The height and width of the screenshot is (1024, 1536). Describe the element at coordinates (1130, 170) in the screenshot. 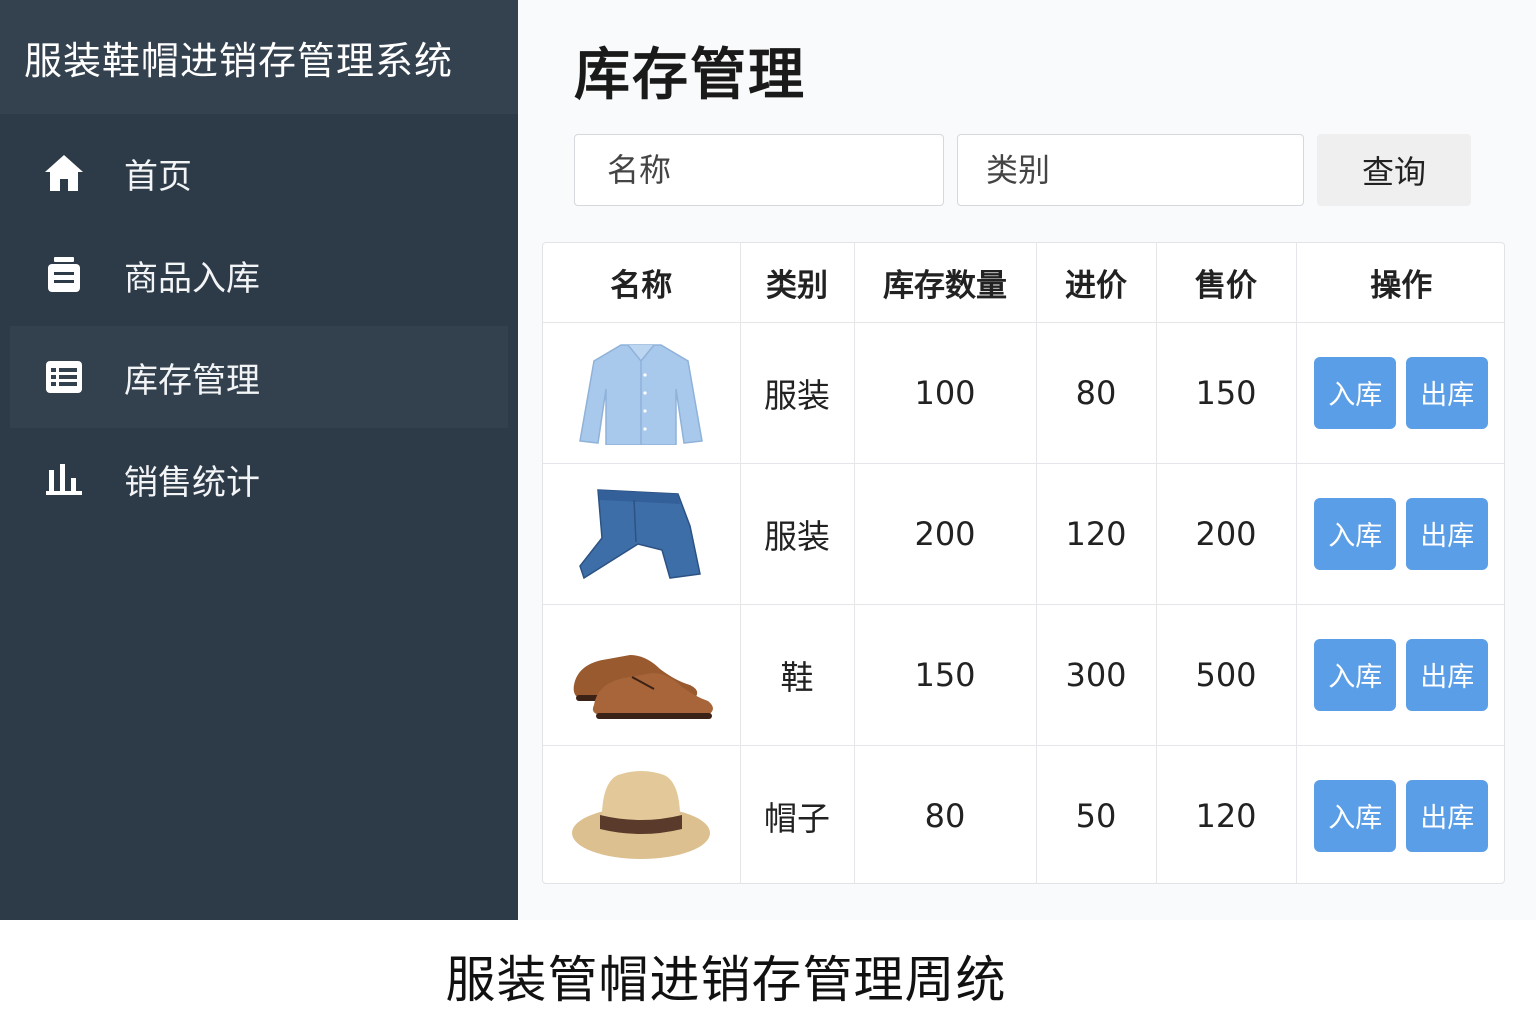

I see `category-search-input` at that location.